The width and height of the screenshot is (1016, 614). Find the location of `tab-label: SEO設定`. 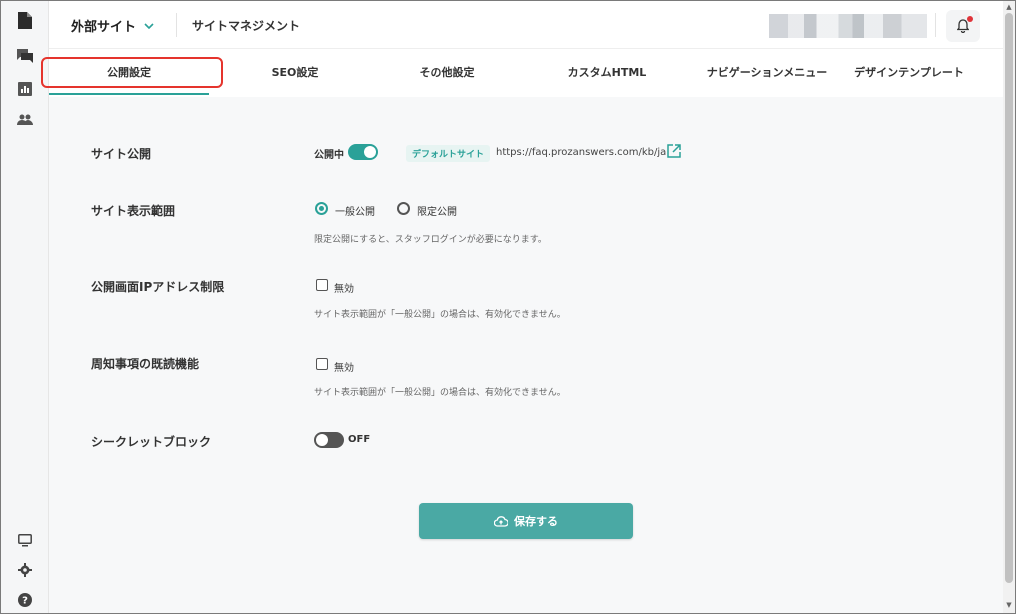

tab-label: SEO設定 is located at coordinates (295, 72).